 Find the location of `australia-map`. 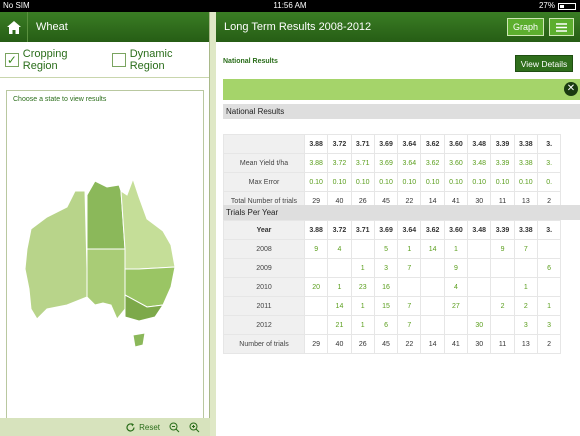

australia-map is located at coordinates (100, 262).